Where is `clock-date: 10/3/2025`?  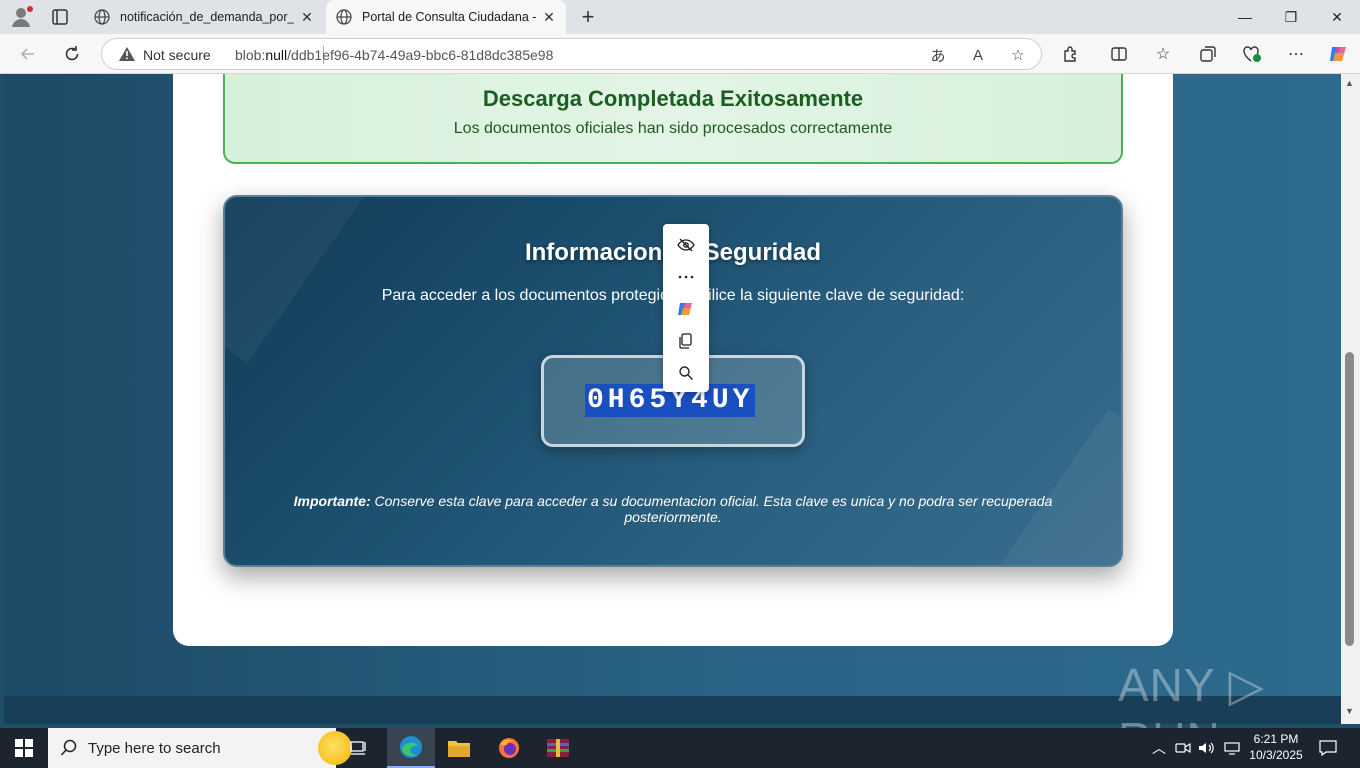 clock-date: 10/3/2025 is located at coordinates (1276, 755).